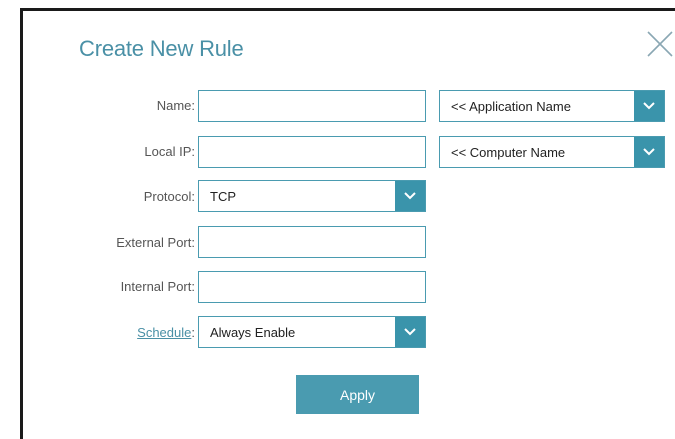 This screenshot has height=439, width=675. I want to click on local-ip-input, so click(312, 152).